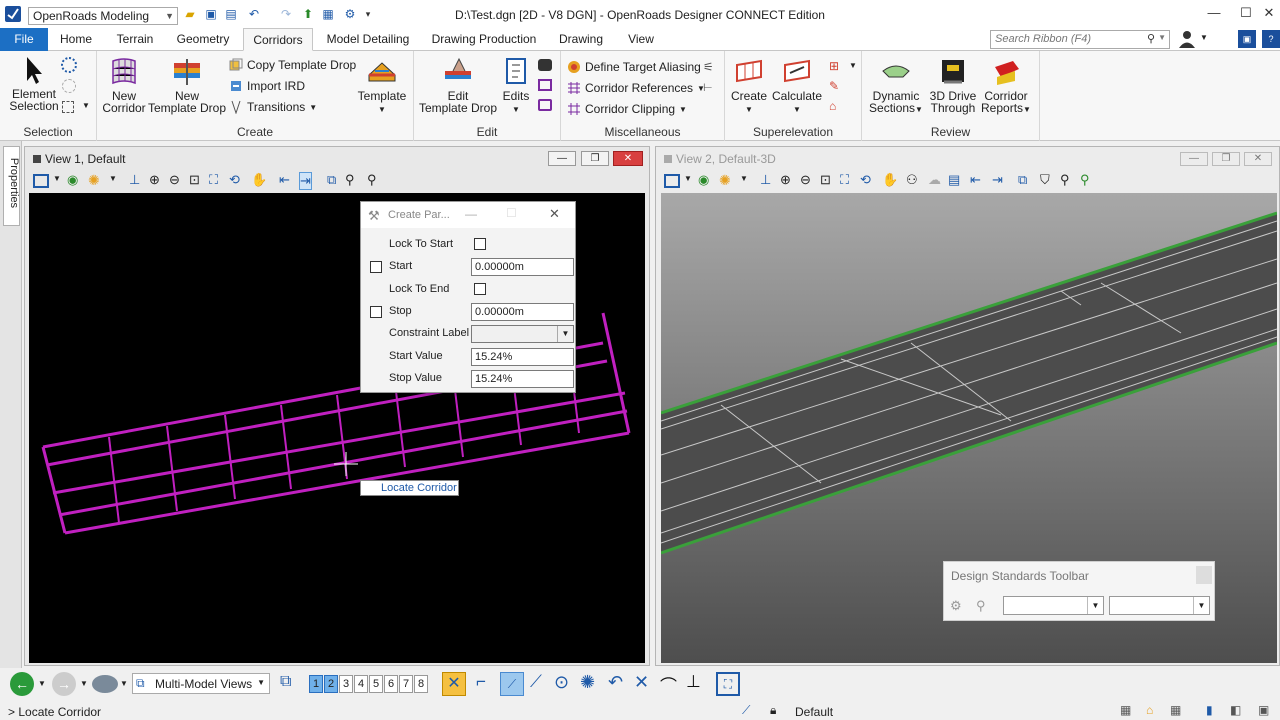  Describe the element at coordinates (124, 85) in the screenshot. I see `new-corridor-button: New Corridor` at that location.